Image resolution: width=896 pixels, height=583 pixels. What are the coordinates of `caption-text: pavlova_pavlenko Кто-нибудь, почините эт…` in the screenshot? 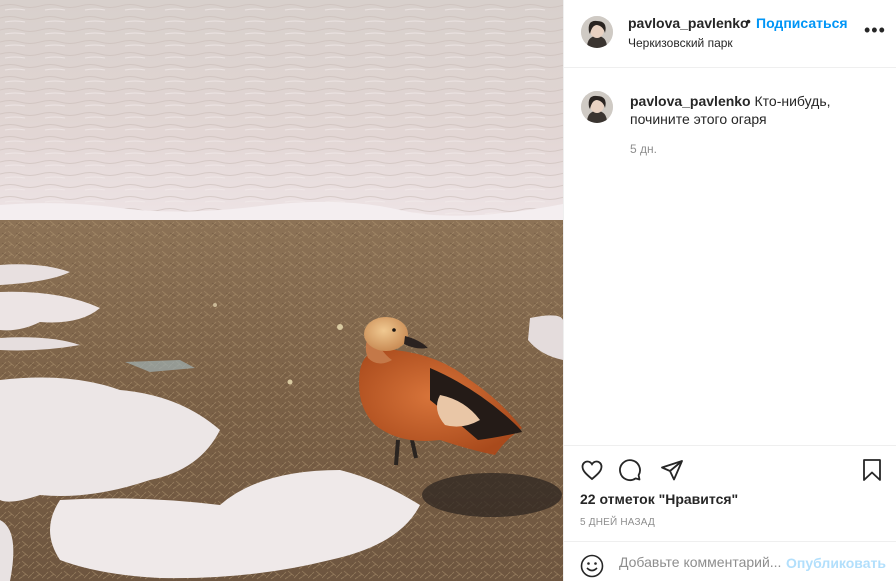 It's located at (750, 110).